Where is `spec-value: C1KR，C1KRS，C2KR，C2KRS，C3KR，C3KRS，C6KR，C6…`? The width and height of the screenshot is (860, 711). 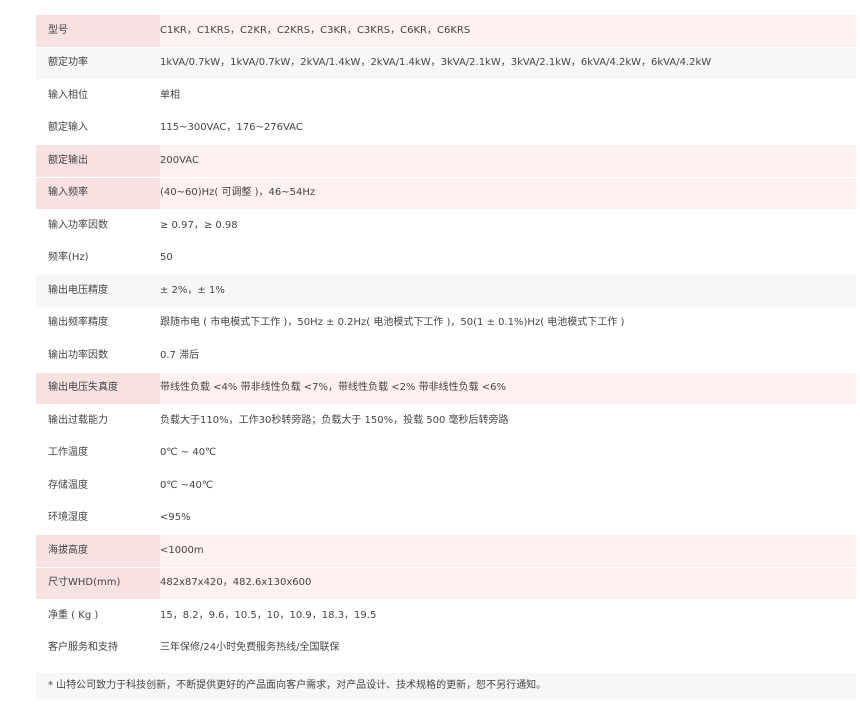
spec-value: C1KR，C1KRS，C2KR，C2KRS，C3KR，C3KRS，C6KR，C6… is located at coordinates (508, 31).